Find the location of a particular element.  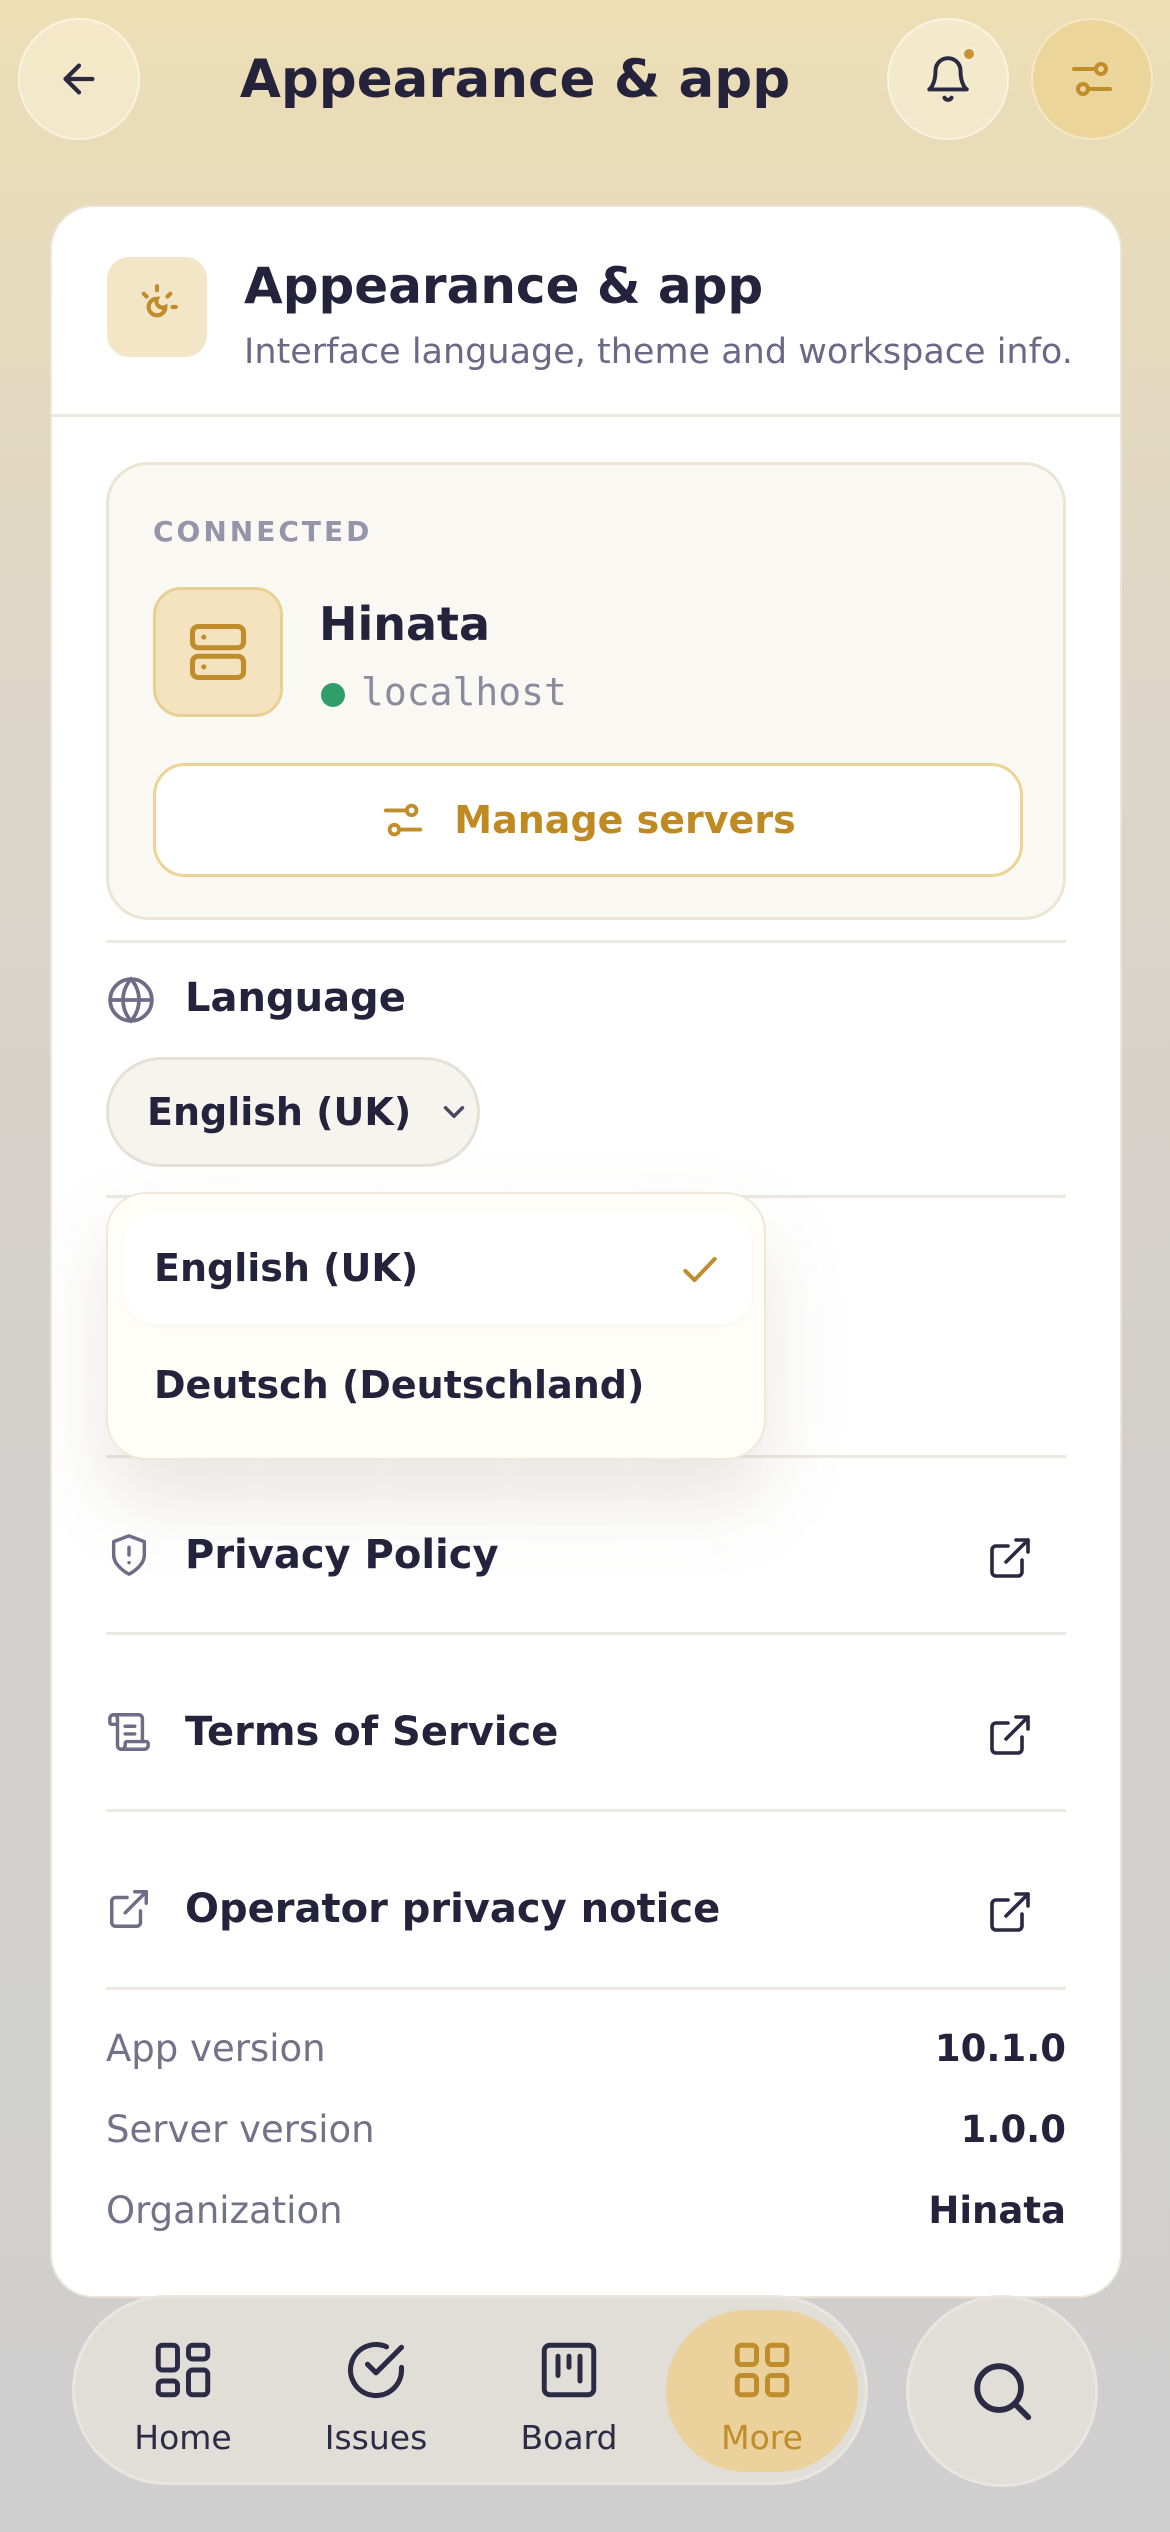

tab-more: More is located at coordinates (762, 2391).